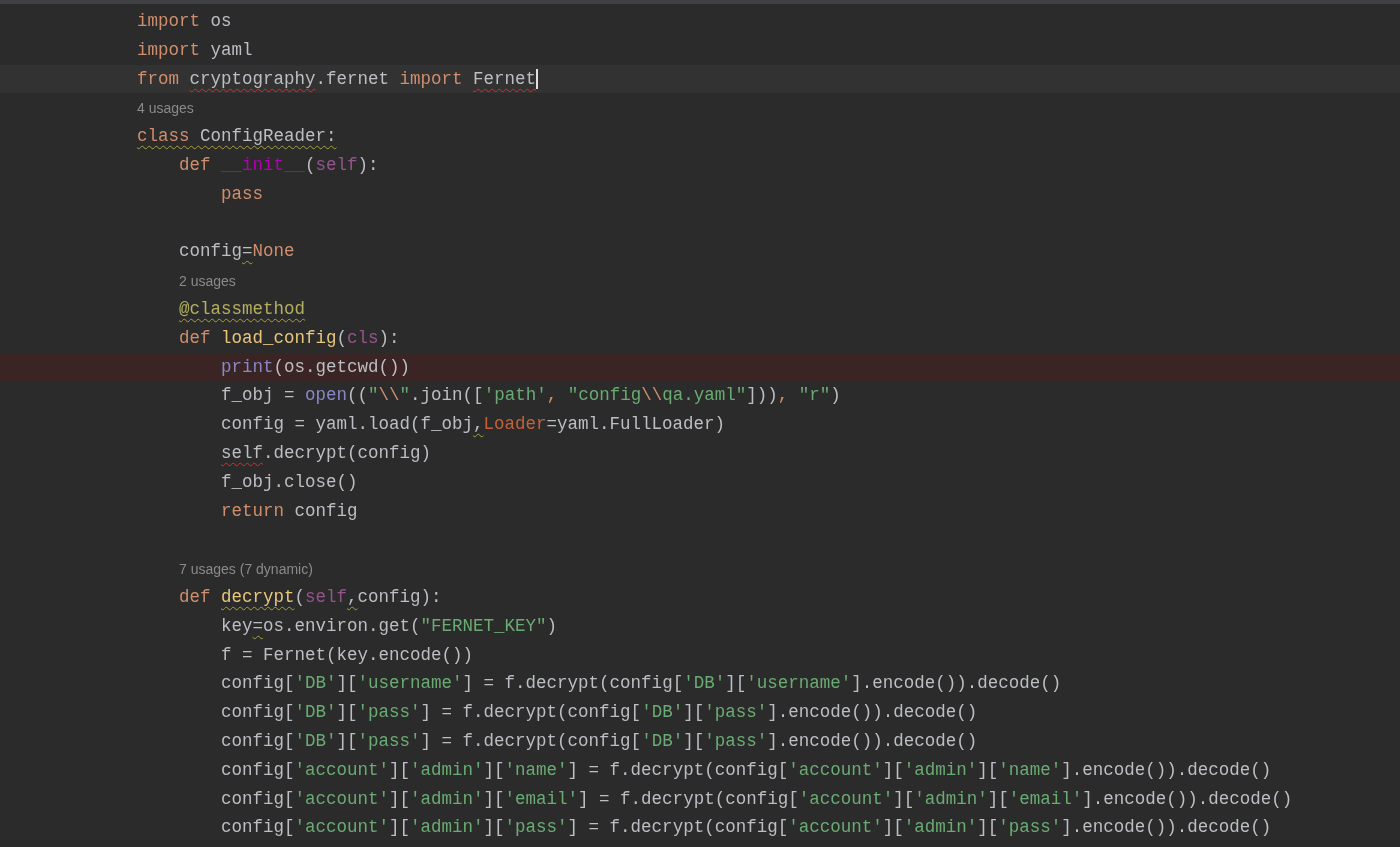 The image size is (1400, 847). Describe the element at coordinates (641, 684) in the screenshot. I see `code-line: config['DB']['username'] = f.decrypt(config['DB']['username'].encode()).decode()` at that location.